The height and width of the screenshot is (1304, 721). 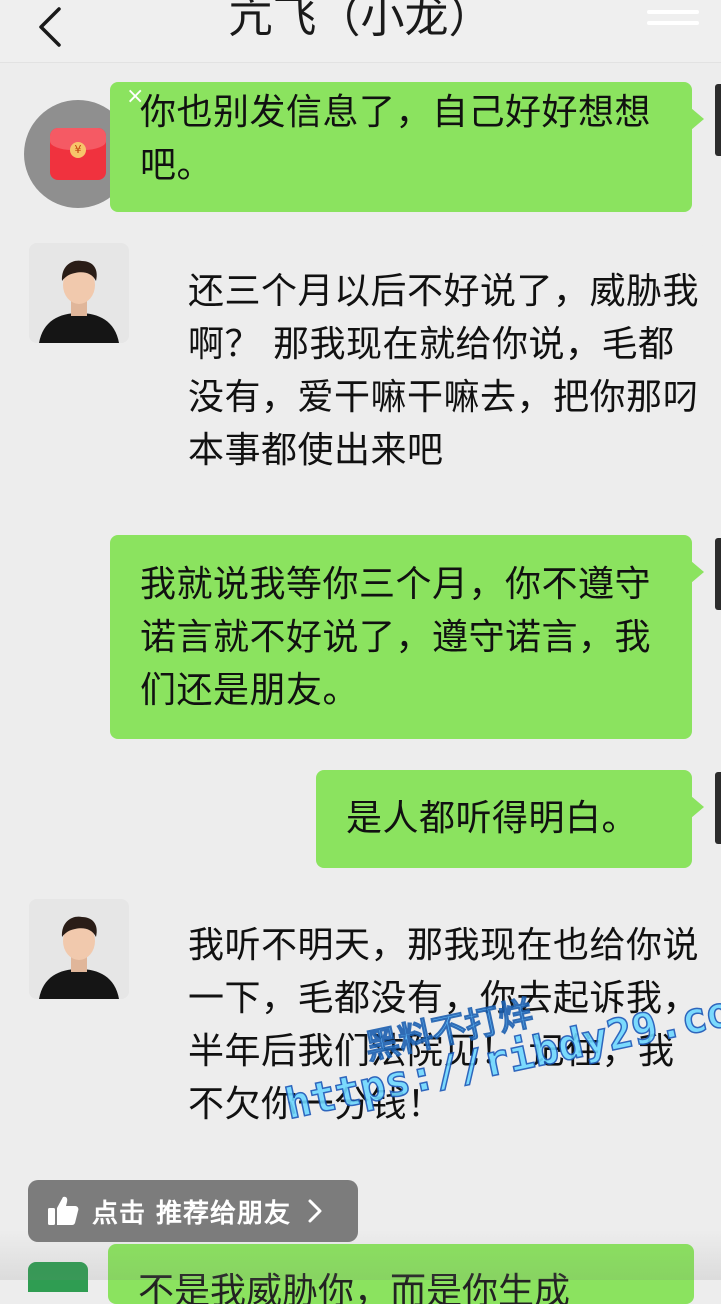 What do you see at coordinates (396, 637) in the screenshot?
I see `message-text: 我就说我等你三个月，你不遵守诺言就不好说了，遵守诺言，我们还是朋友。` at bounding box center [396, 637].